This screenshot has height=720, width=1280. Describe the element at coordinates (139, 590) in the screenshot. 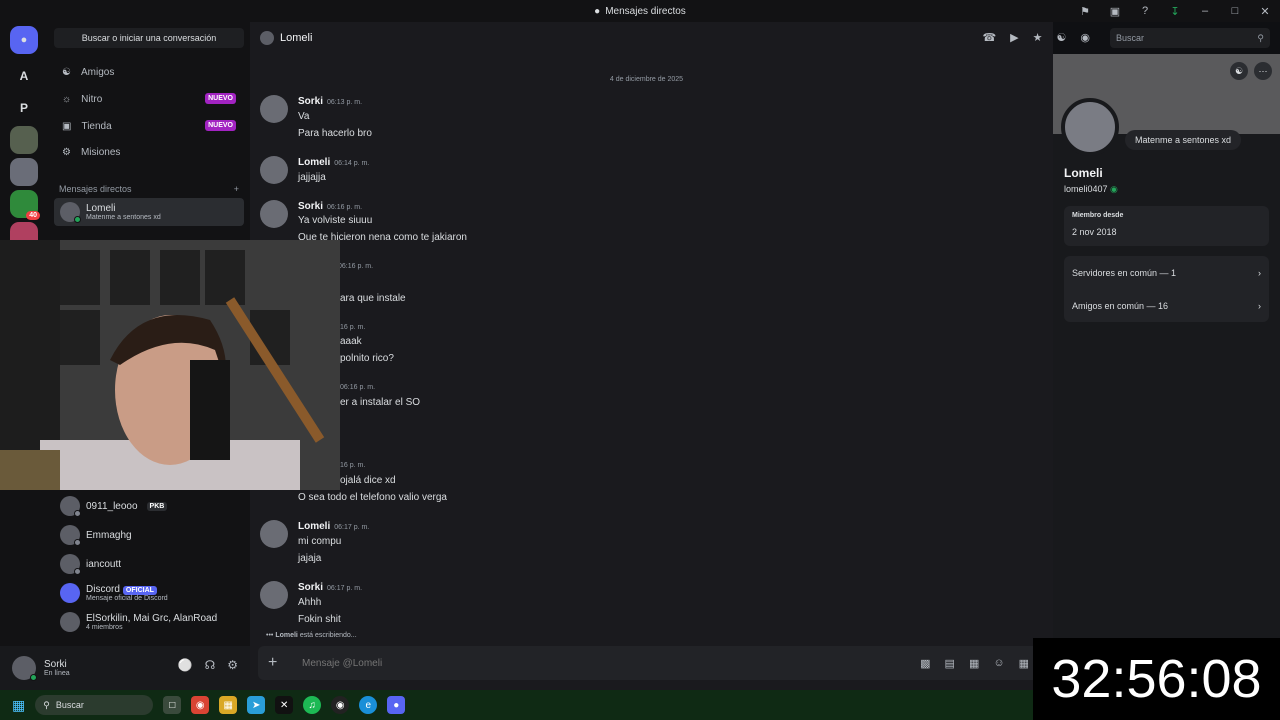

I see `official-badge: OFICIAL` at that location.